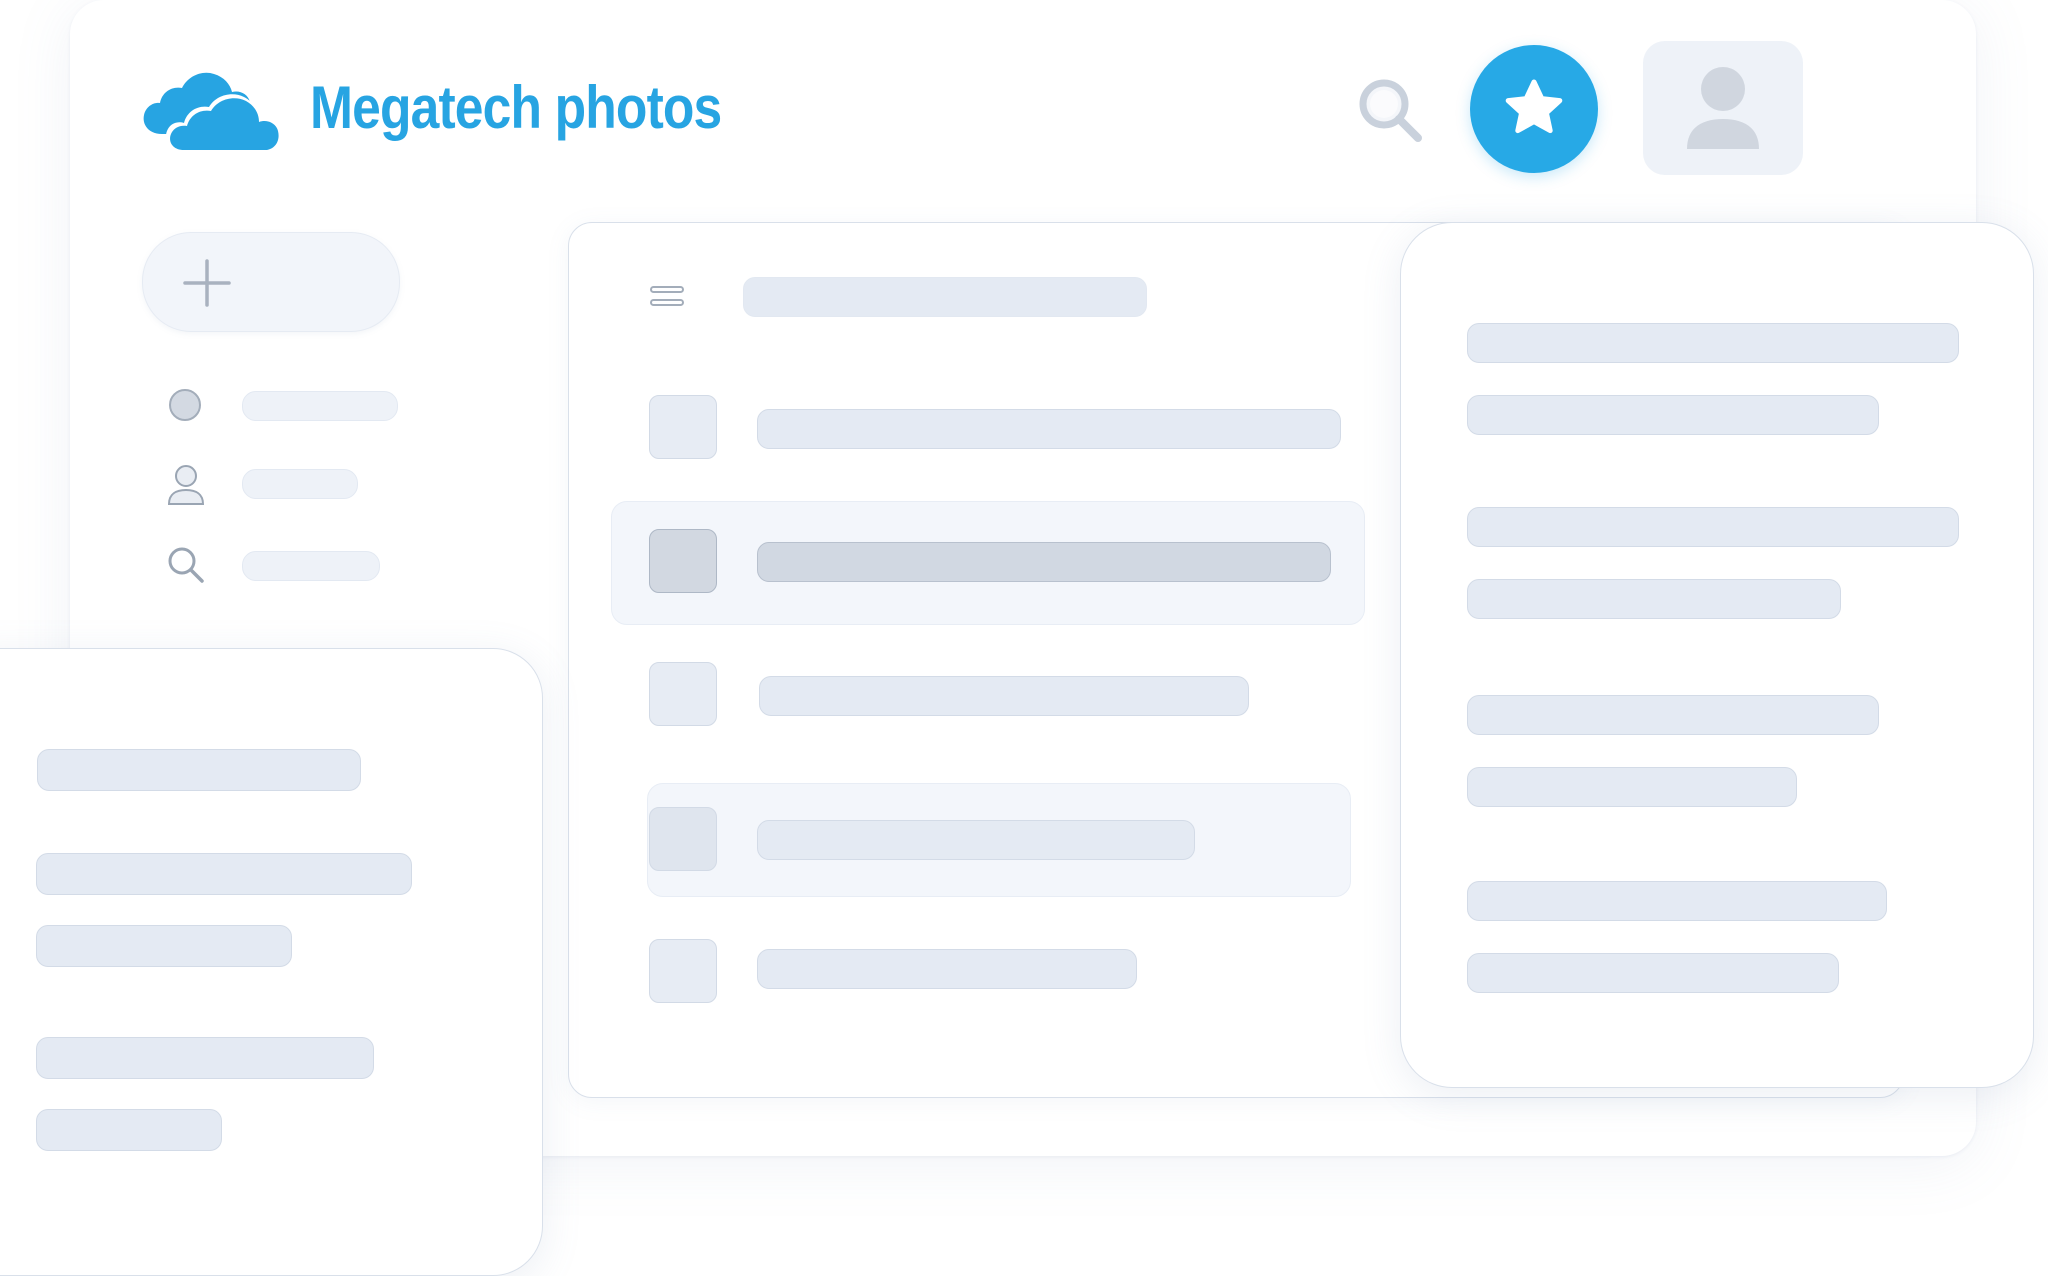 The image size is (2048, 1276). Describe the element at coordinates (516, 107) in the screenshot. I see `app-name: Megatech photos` at that location.